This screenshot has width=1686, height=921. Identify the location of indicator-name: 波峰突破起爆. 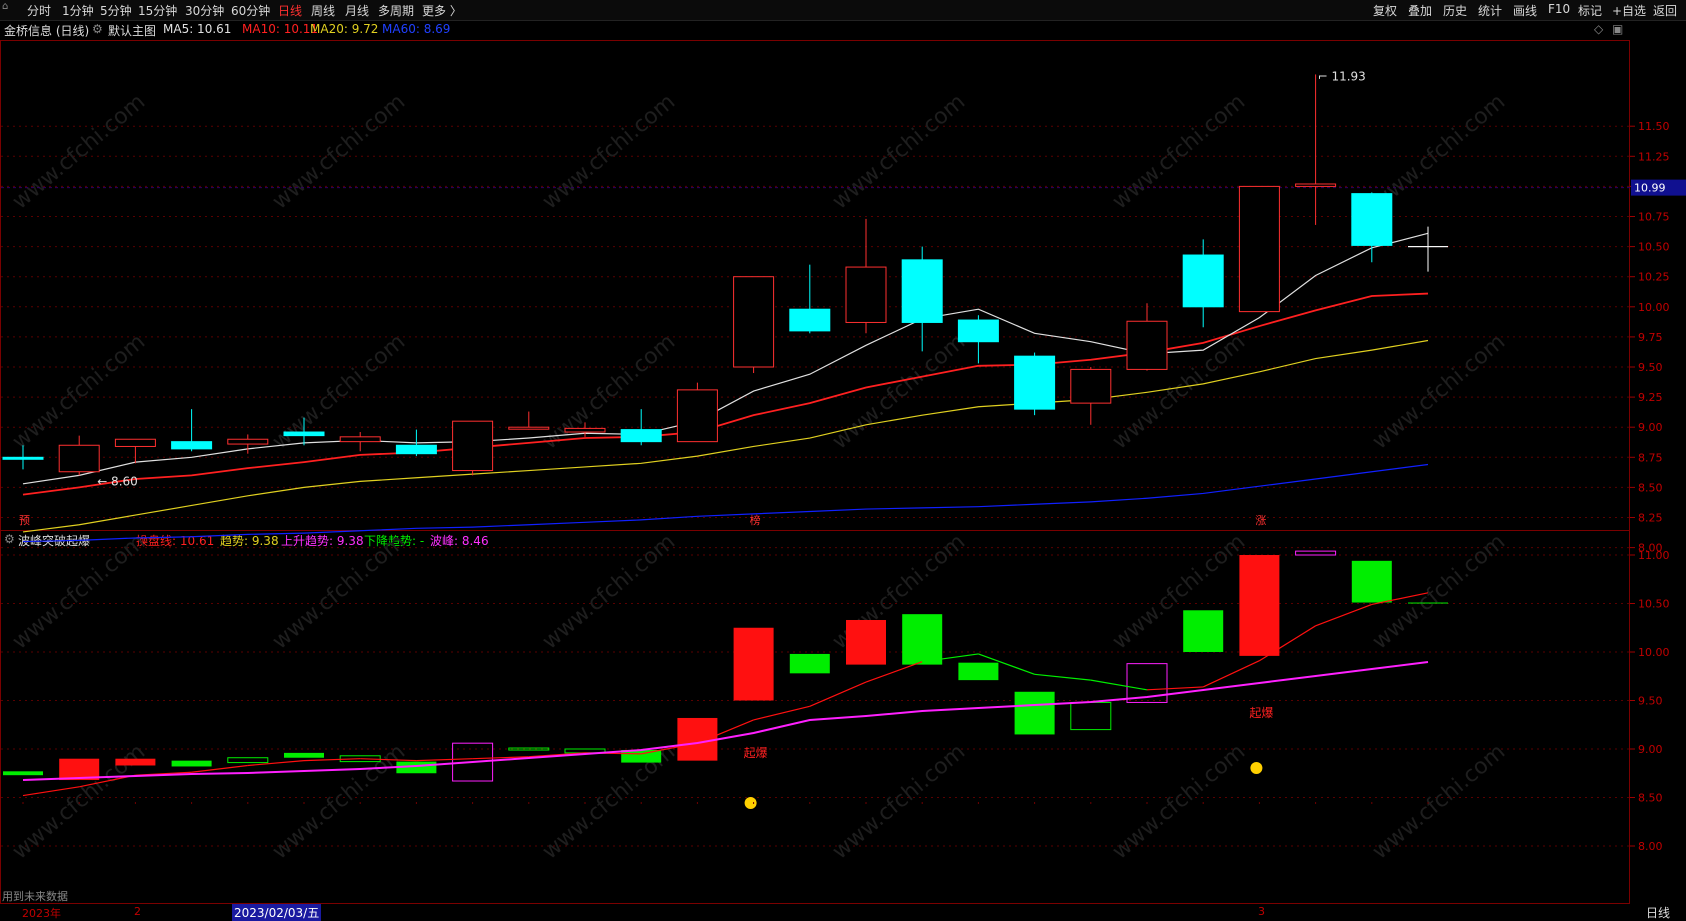
(54, 540).